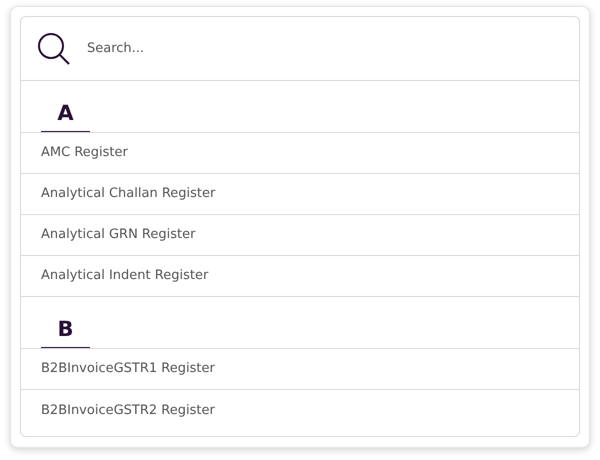 This screenshot has height=460, width=600. Describe the element at coordinates (124, 276) in the screenshot. I see `register-link: Analytical Indent Register` at that location.